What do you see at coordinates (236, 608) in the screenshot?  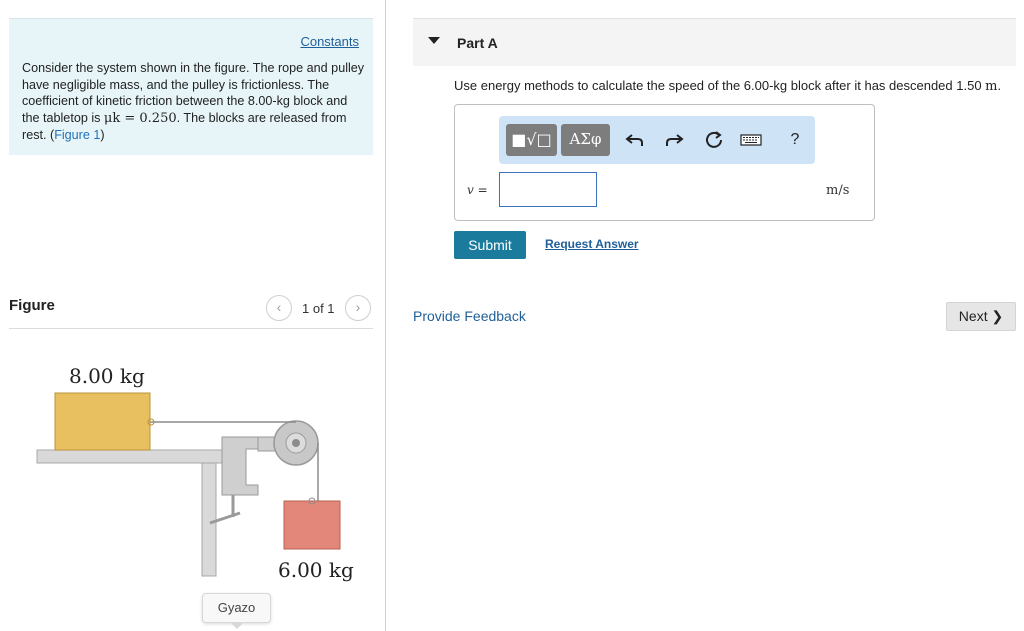 I see `gyazo-badge: Gyazo` at bounding box center [236, 608].